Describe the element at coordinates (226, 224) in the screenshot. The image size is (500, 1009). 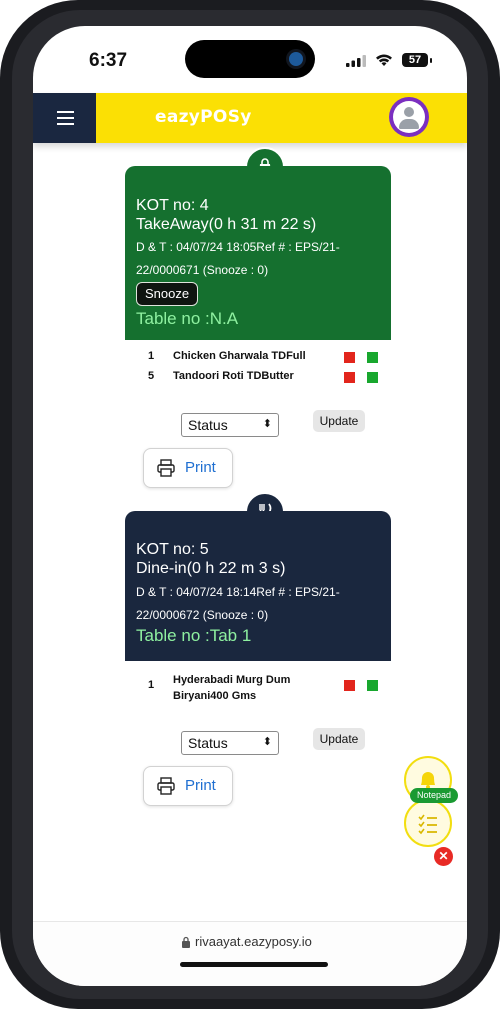
I see `kot-order-type-timer: TakeAway(0 h 31 m 22 s)` at that location.